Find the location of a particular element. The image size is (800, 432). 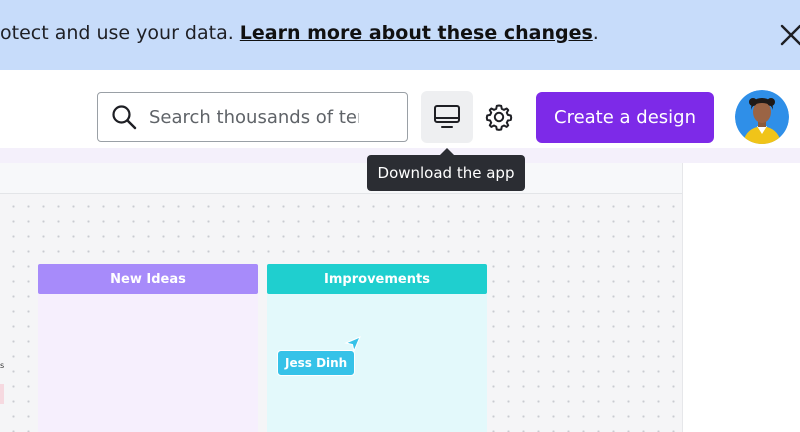

search-icon is located at coordinates (124, 117).